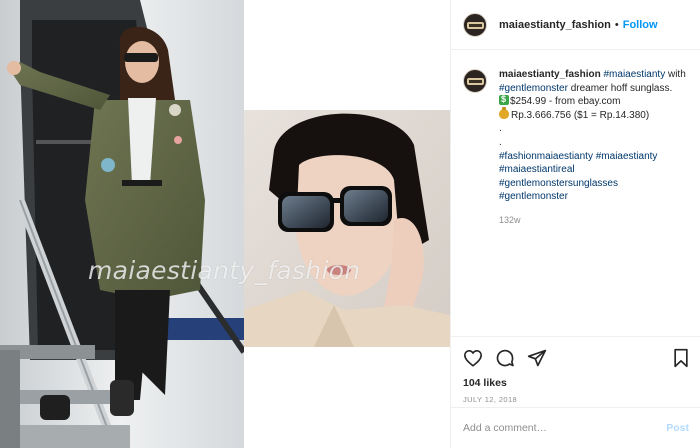 The height and width of the screenshot is (448, 700). Describe the element at coordinates (504, 100) in the screenshot. I see `dollar-emoji-icon` at that location.